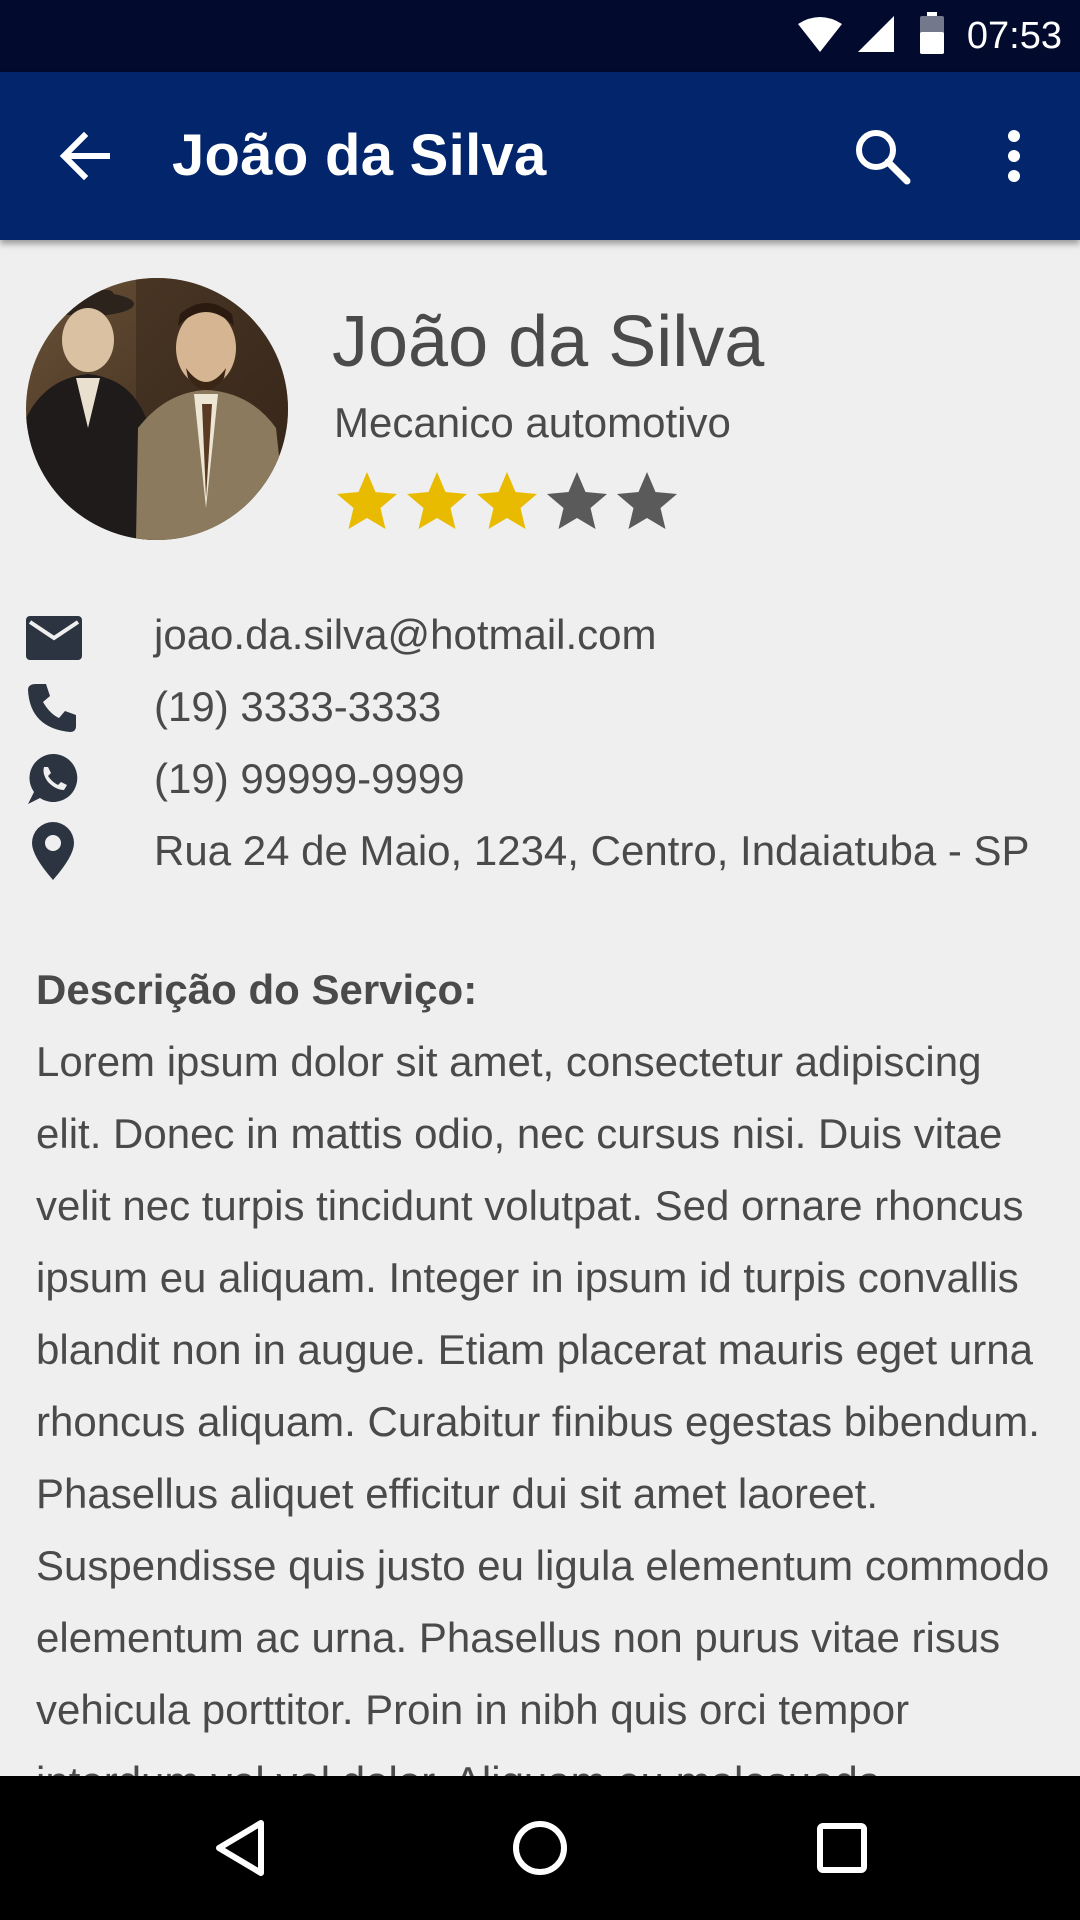 Image resolution: width=1080 pixels, height=1920 pixels. I want to click on wifi-icon, so click(820, 34).